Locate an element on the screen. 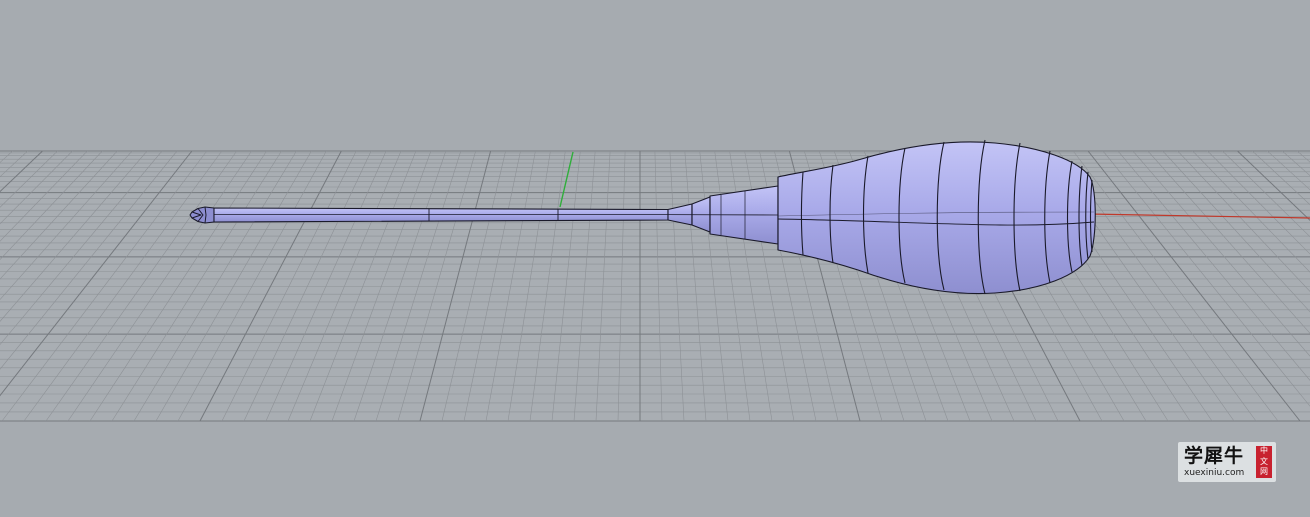 Image resolution: width=1310 pixels, height=517 pixels. seal-char-3: 网 is located at coordinates (1264, 471).